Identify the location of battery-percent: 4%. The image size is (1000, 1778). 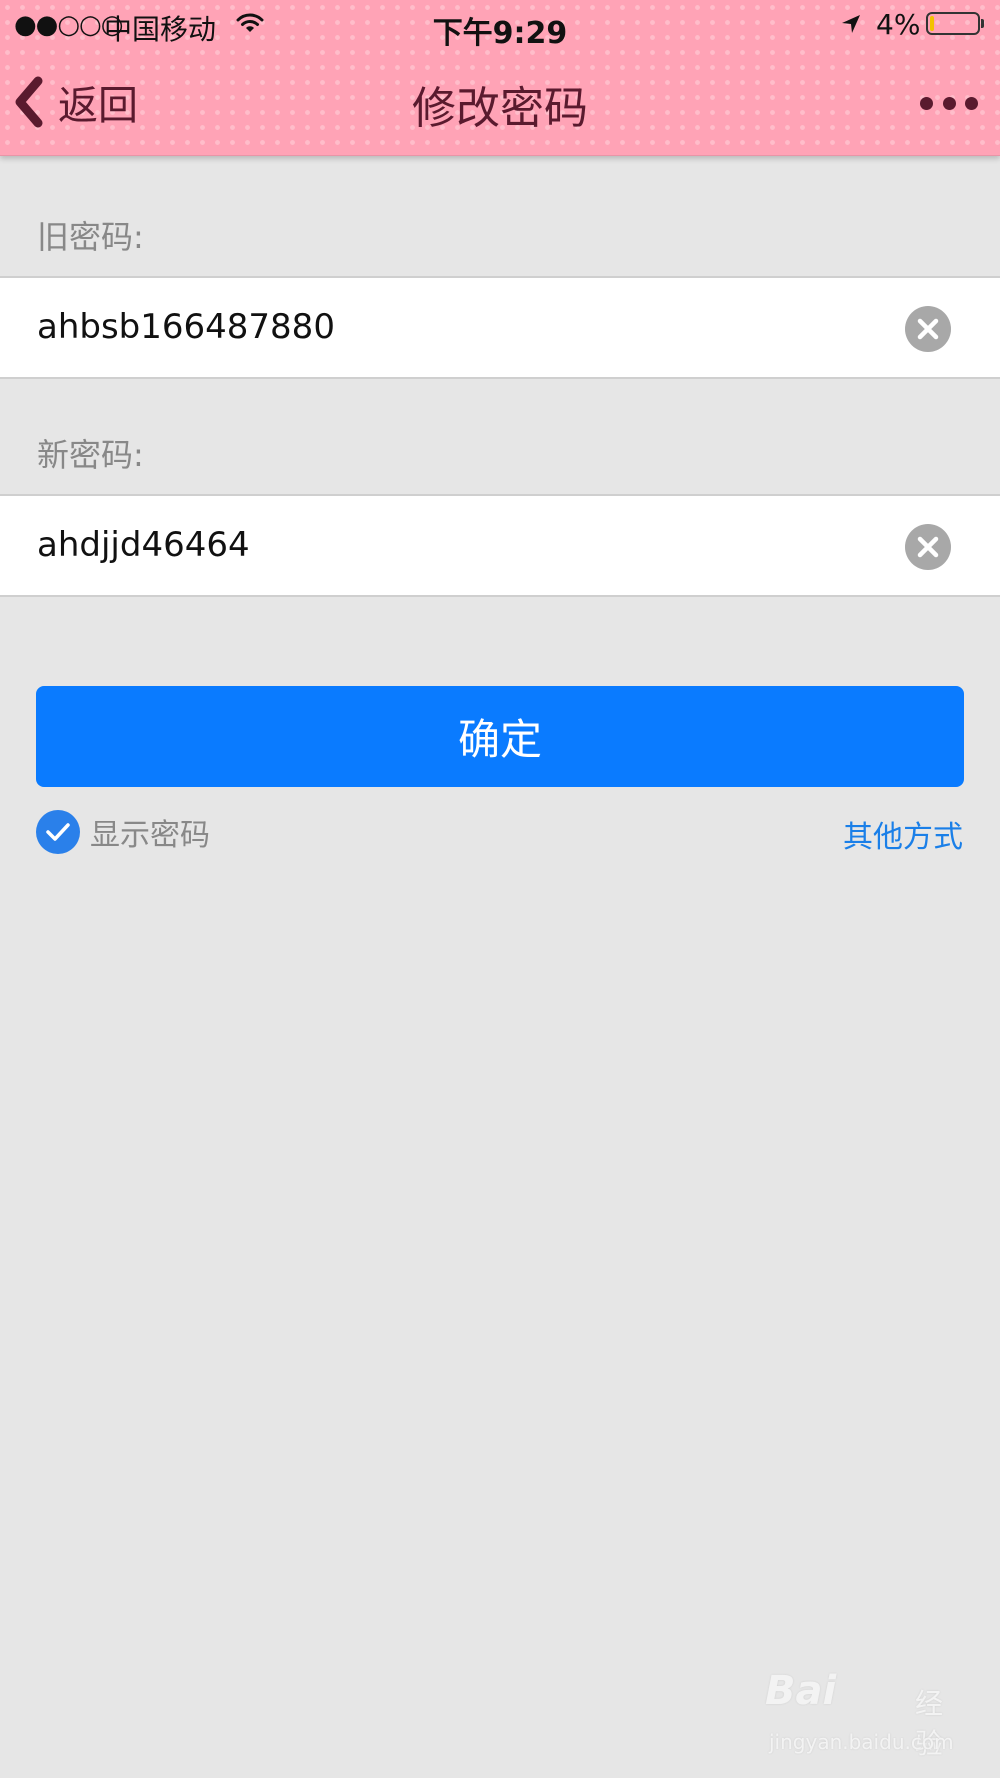
(898, 24).